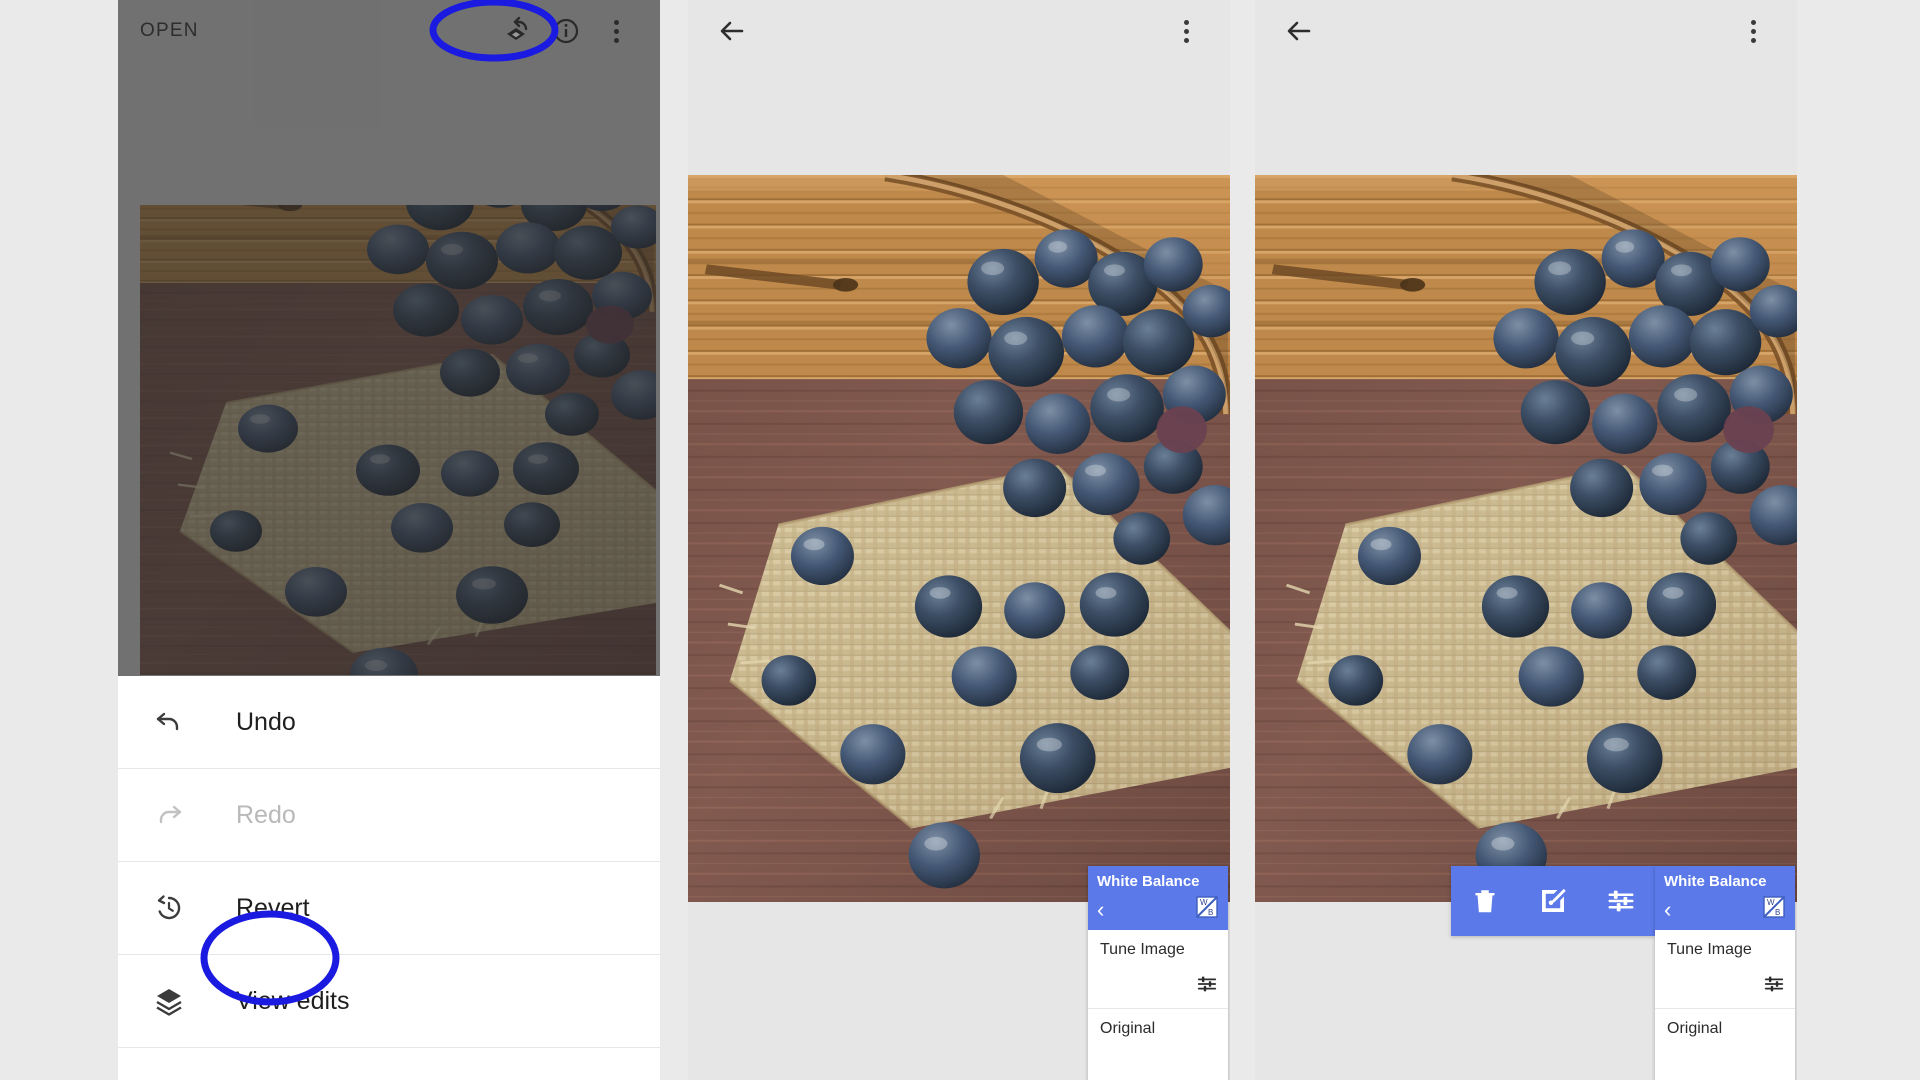 Image resolution: width=1920 pixels, height=1080 pixels. What do you see at coordinates (389, 908) in the screenshot?
I see `menu-item-revert: Revert` at bounding box center [389, 908].